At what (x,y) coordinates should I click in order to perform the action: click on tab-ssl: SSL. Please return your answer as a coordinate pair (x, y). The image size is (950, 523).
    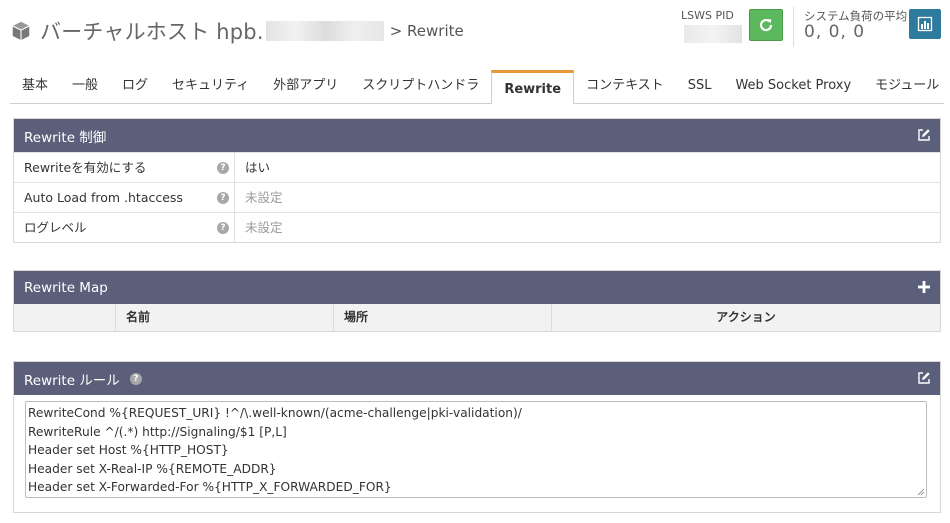
    Looking at the image, I should click on (700, 86).